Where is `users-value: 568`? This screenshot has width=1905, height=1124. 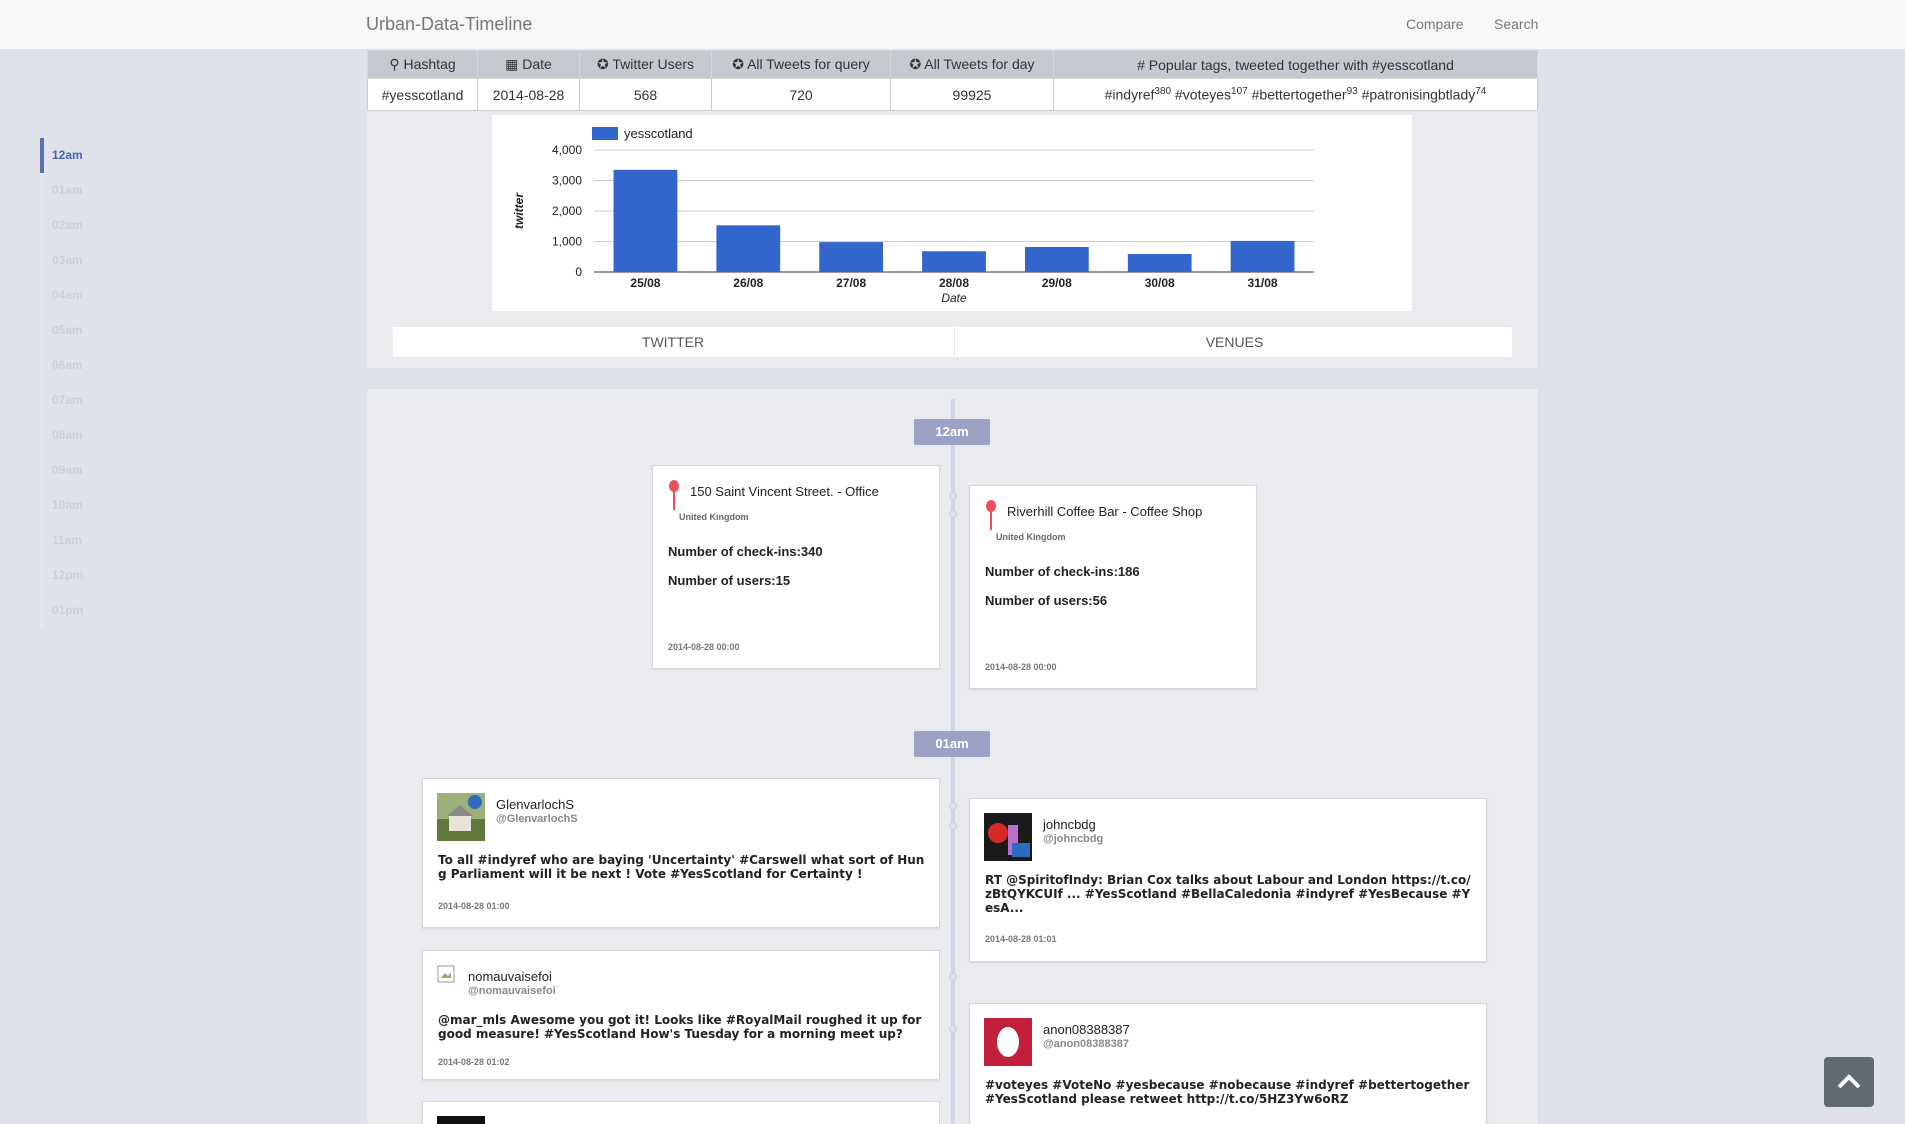
users-value: 568 is located at coordinates (645, 94).